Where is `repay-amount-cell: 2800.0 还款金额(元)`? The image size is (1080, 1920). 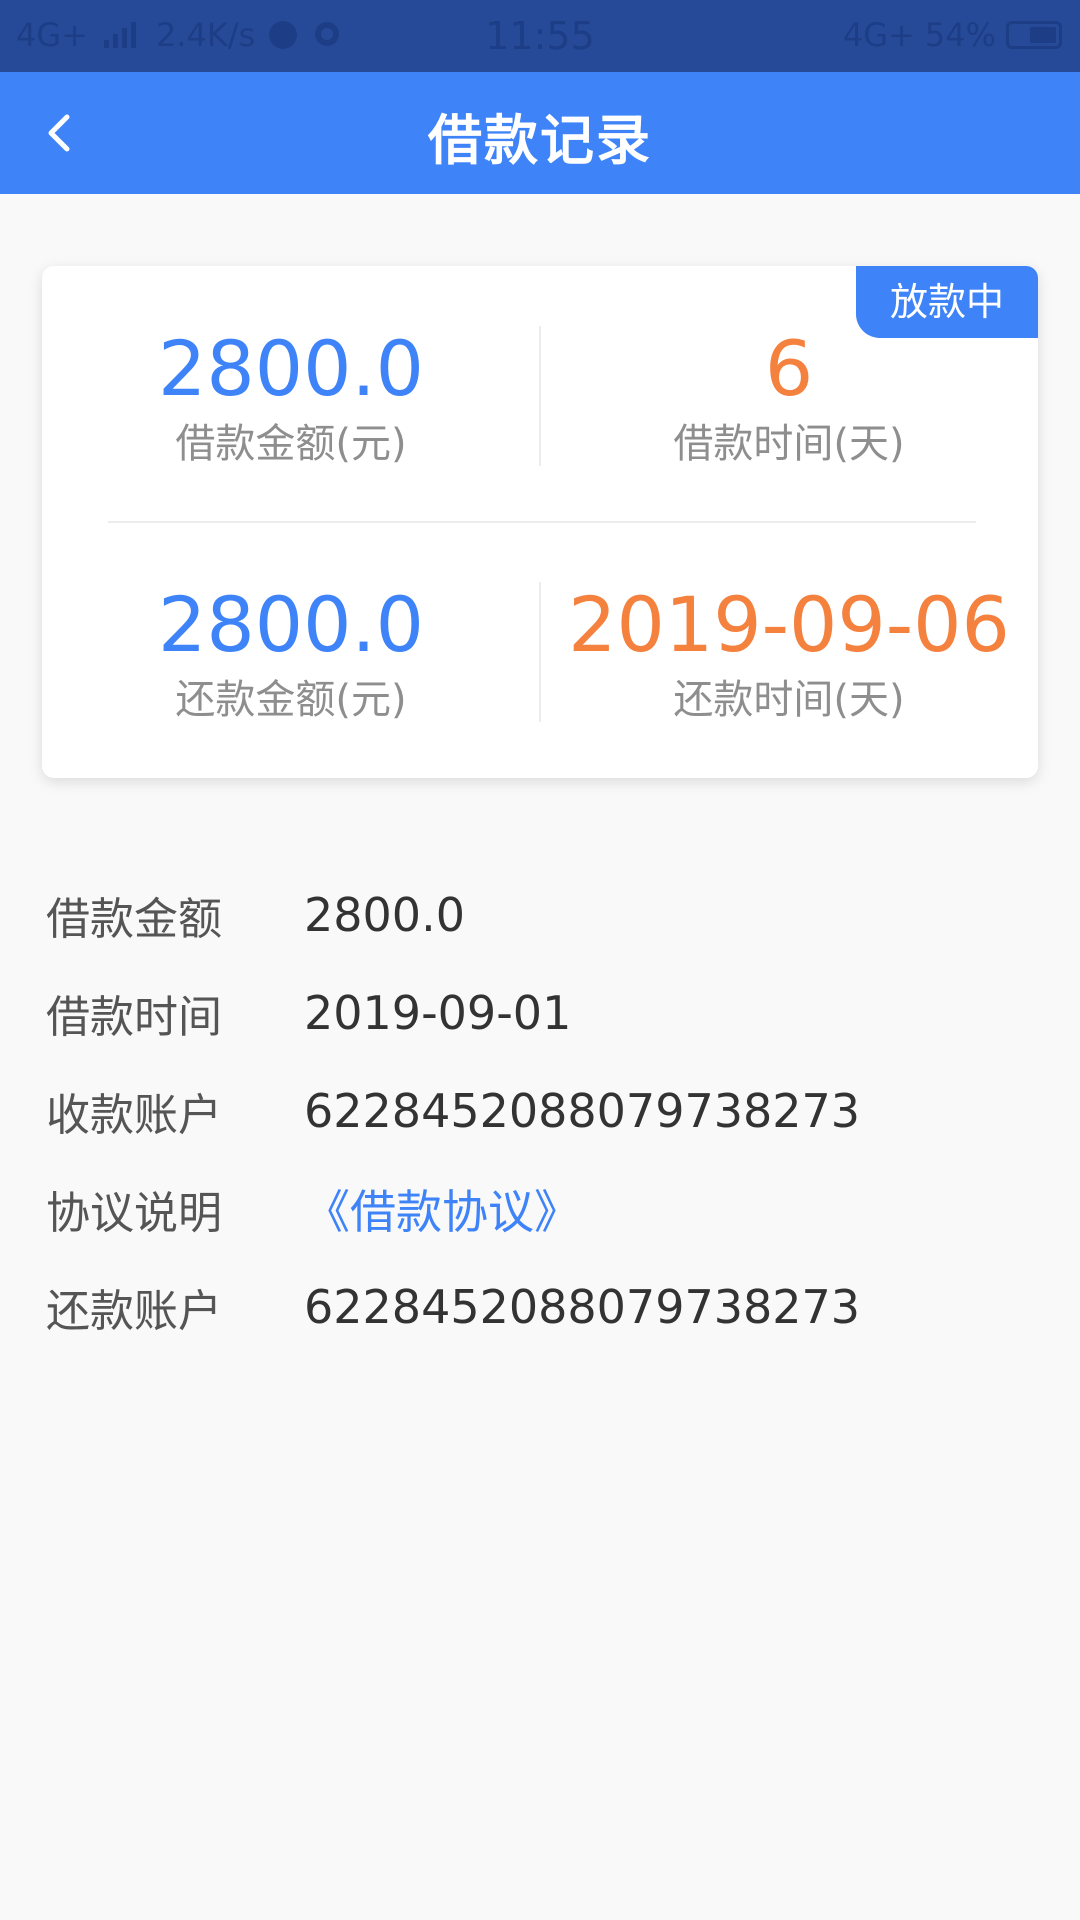 repay-amount-cell: 2800.0 还款金额(元) is located at coordinates (291, 653).